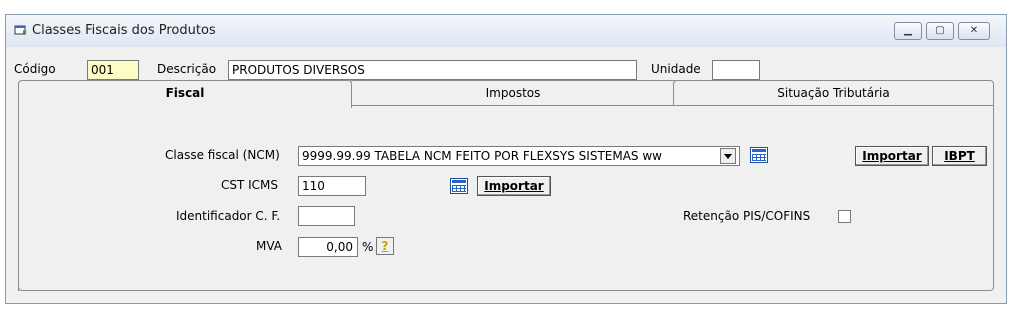 The height and width of the screenshot is (311, 1024). I want to click on codigo-label: Código, so click(35, 69).